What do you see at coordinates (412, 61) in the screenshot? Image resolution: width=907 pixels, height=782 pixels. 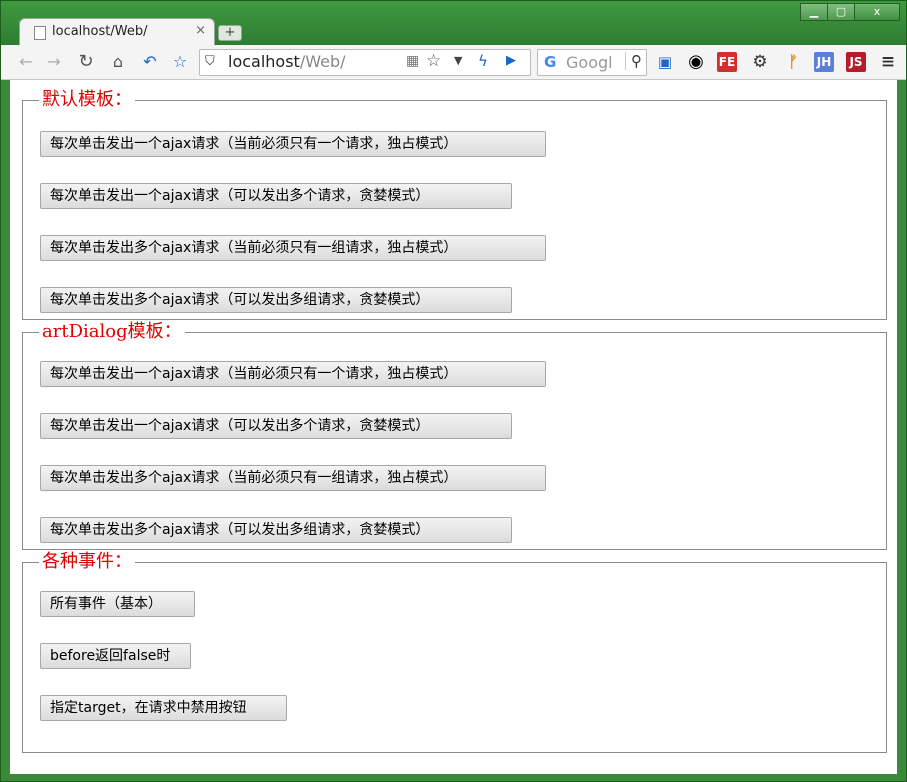 I see `qr-code-icon: ▦` at bounding box center [412, 61].